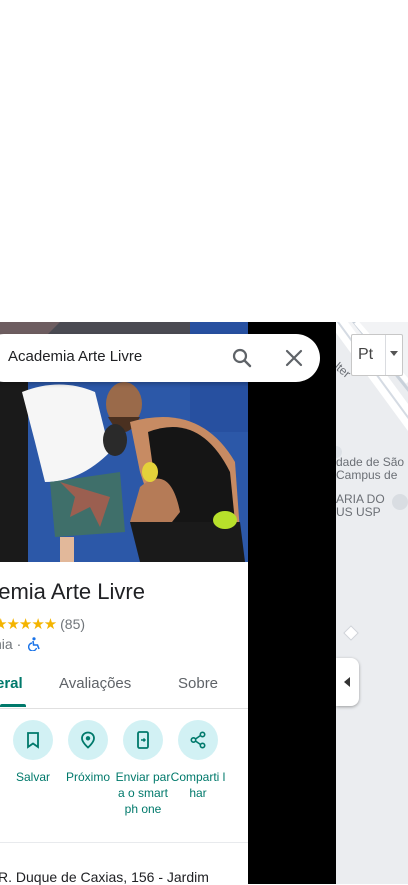 This screenshot has height=885, width=408. Describe the element at coordinates (294, 358) in the screenshot. I see `close-icon` at that location.